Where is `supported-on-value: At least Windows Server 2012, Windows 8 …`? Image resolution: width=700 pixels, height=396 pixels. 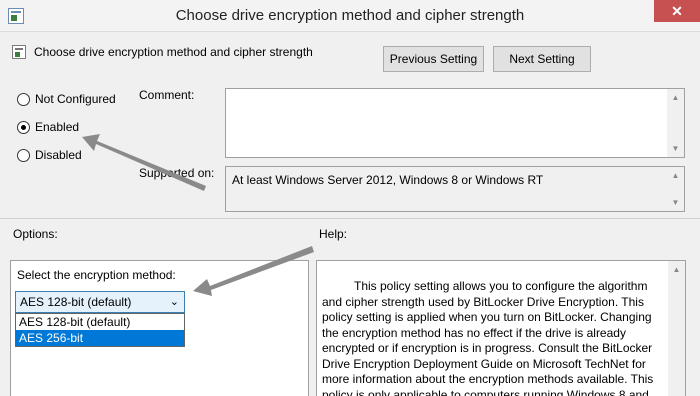 supported-on-value: At least Windows Server 2012, Windows 8 … is located at coordinates (388, 180).